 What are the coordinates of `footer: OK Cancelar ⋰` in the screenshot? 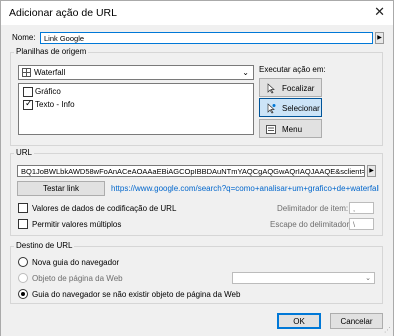 It's located at (197, 320).